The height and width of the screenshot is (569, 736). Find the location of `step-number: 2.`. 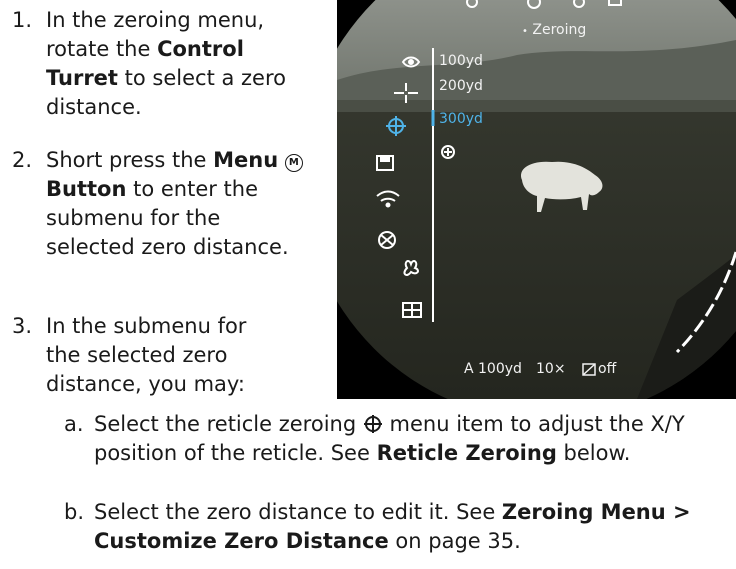

step-number: 2. is located at coordinates (22, 160).